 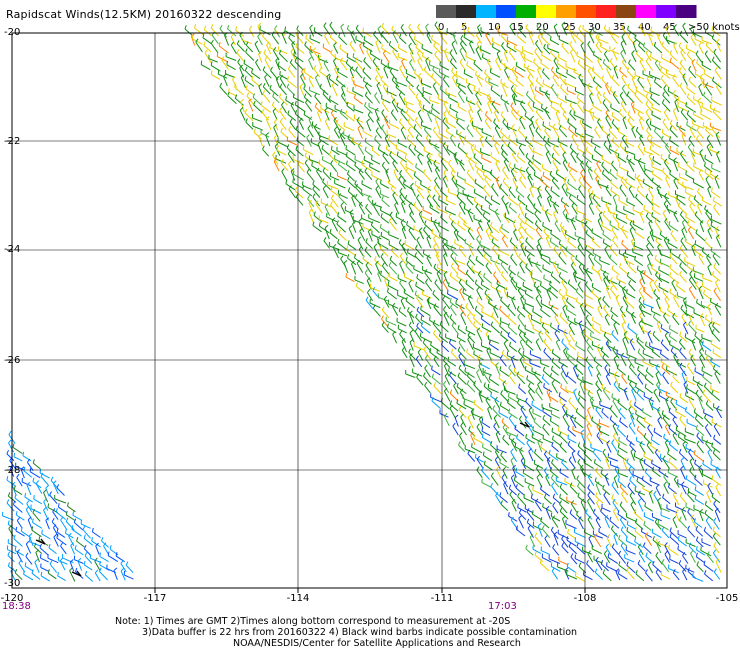 What do you see at coordinates (442, 598) in the screenshot?
I see `lon-label-111w: -111` at bounding box center [442, 598].